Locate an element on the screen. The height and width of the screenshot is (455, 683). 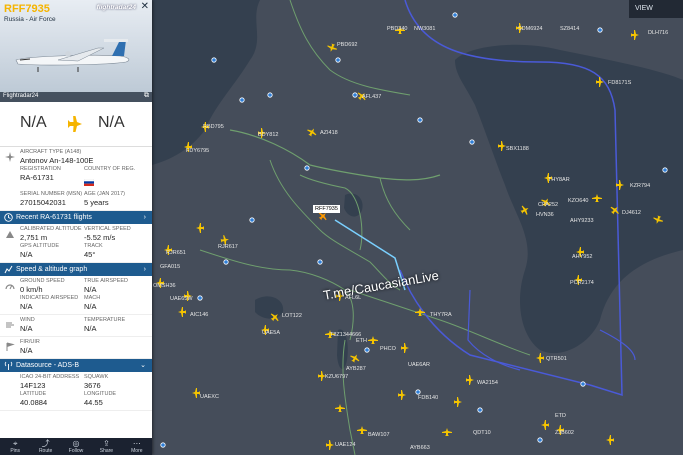
flight-label: PCR2174 is located at coordinates (582, 283).